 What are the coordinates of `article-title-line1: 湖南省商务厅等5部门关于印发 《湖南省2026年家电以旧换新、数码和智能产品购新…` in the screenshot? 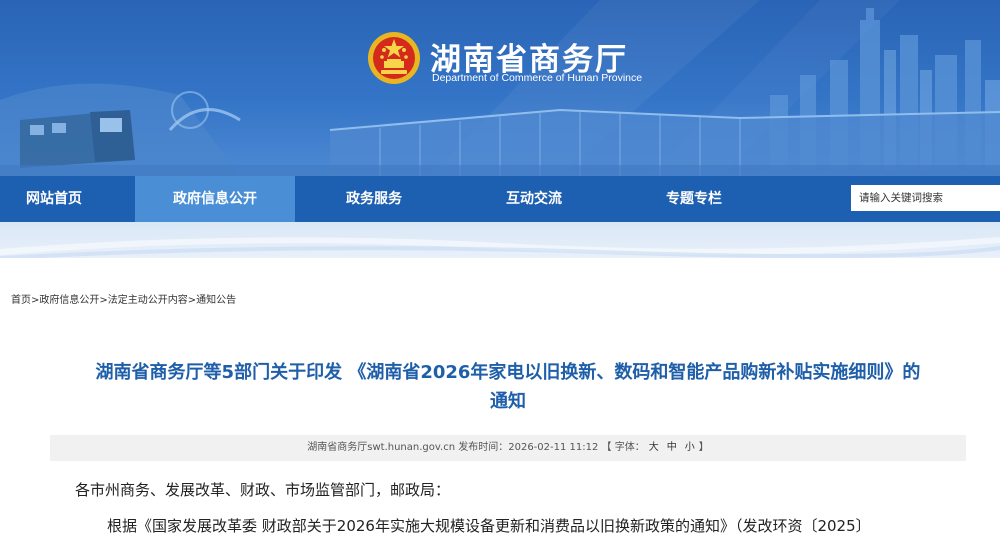 It's located at (508, 372).